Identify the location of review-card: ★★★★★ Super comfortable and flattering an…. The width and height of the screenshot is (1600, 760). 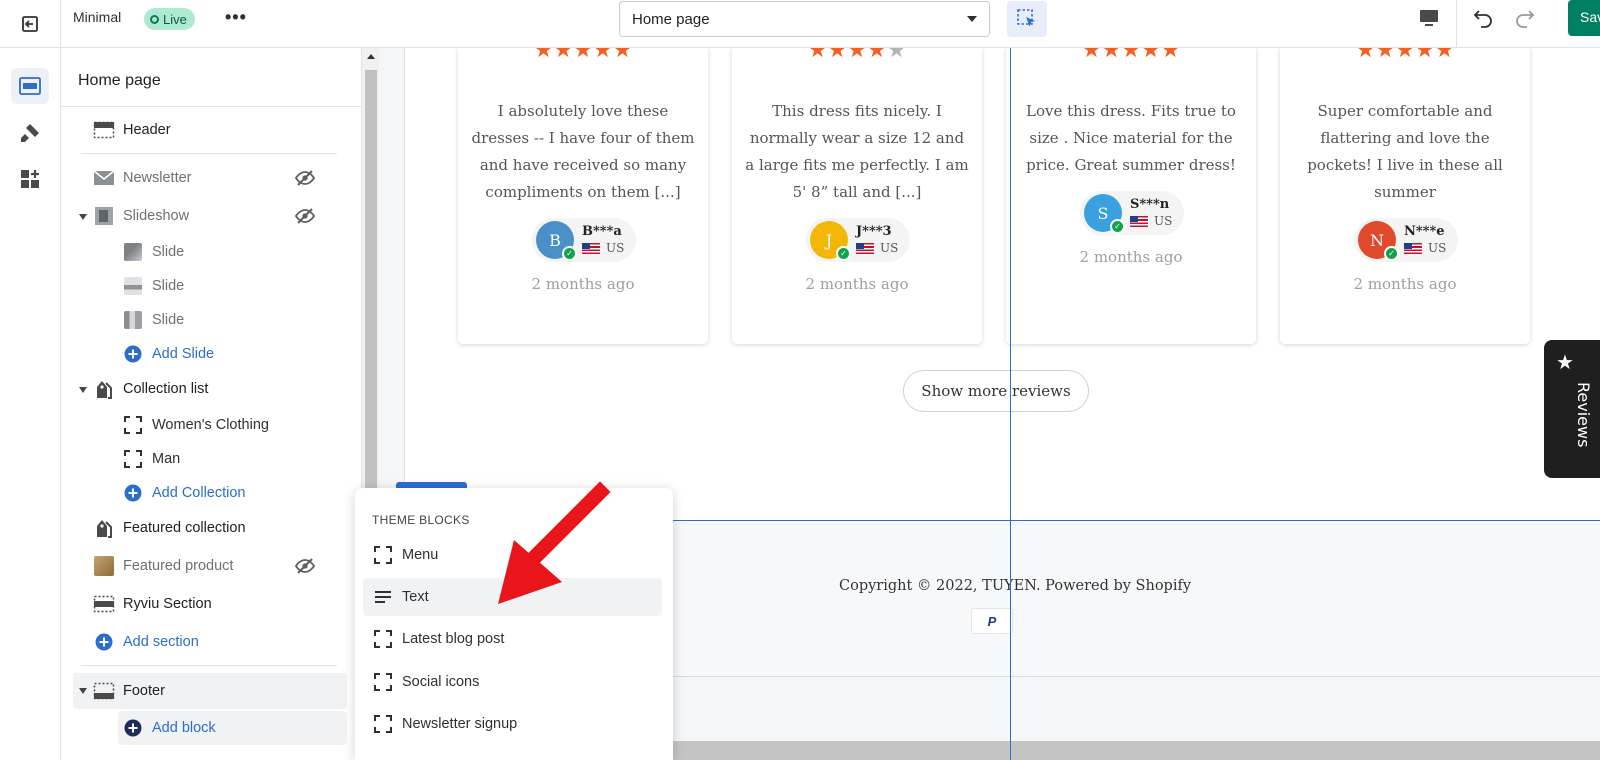
(1405, 196).